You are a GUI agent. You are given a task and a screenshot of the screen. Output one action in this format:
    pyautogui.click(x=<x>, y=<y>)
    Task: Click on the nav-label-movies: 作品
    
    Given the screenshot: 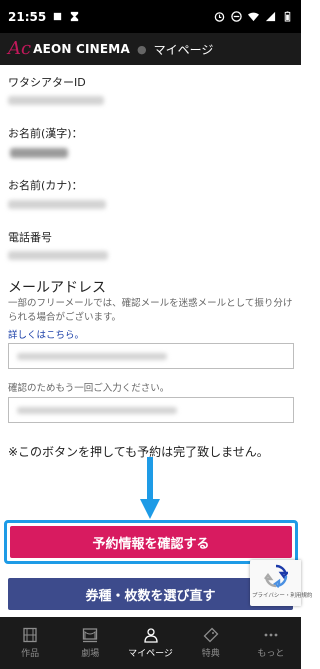 What is the action you would take?
    pyautogui.click(x=30, y=654)
    